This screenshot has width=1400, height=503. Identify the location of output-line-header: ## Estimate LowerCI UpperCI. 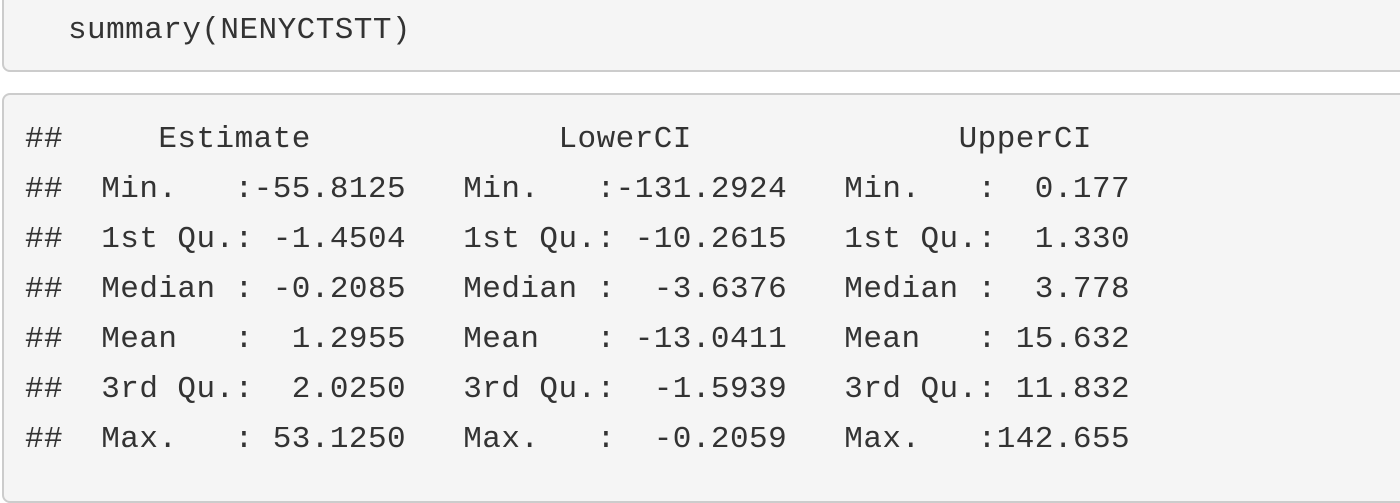
(616, 139).